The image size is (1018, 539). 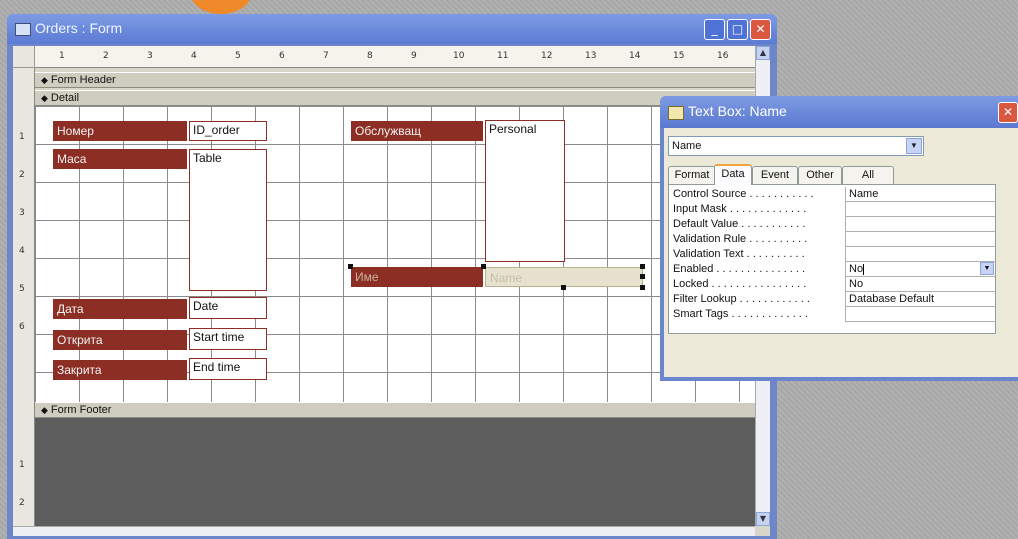 I want to click on property-row: Input Mask . . . . . . . . . . . . ., so click(x=832, y=209).